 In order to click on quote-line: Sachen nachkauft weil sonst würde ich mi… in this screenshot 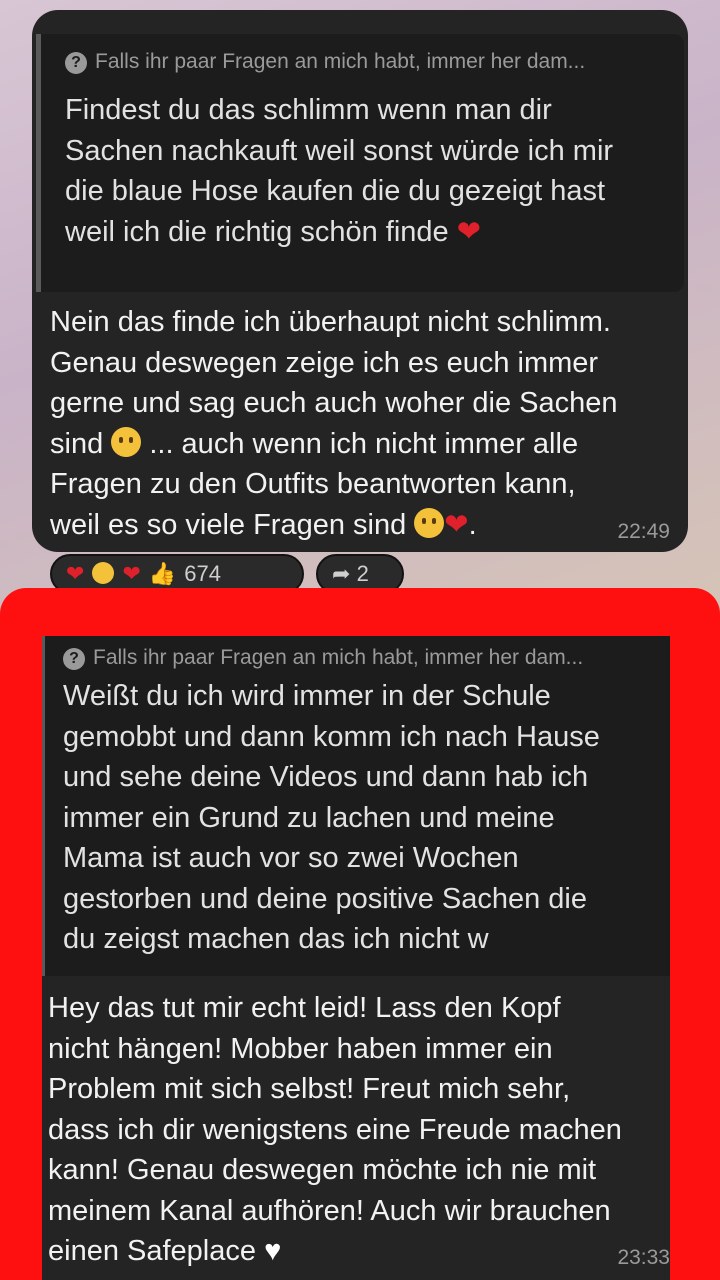, I will do `click(339, 150)`.